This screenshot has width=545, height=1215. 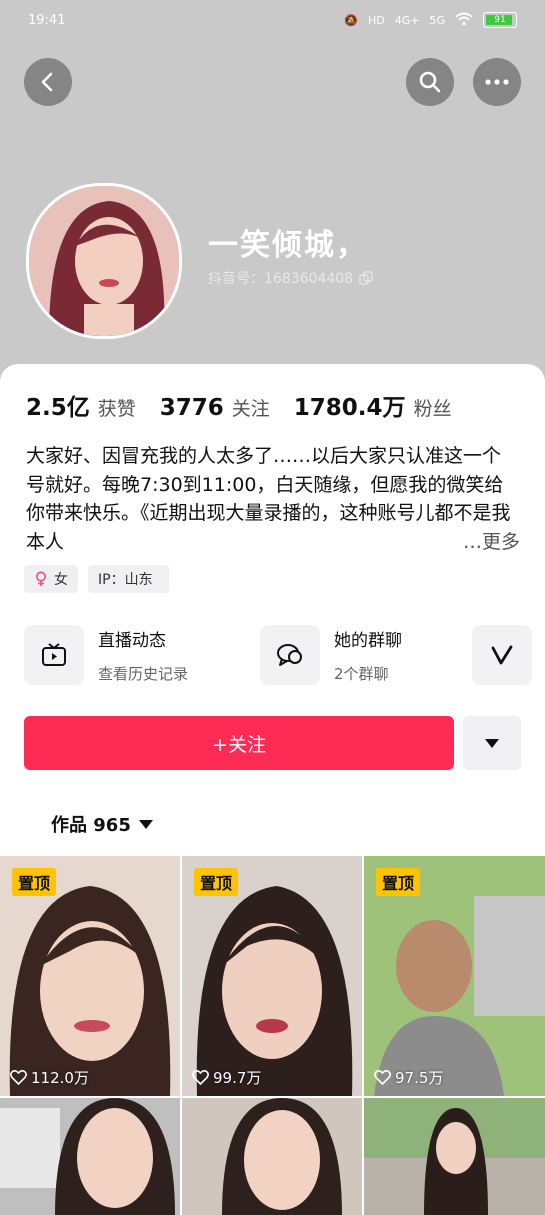 I want to click on stat-label: 关注, so click(x=250, y=409).